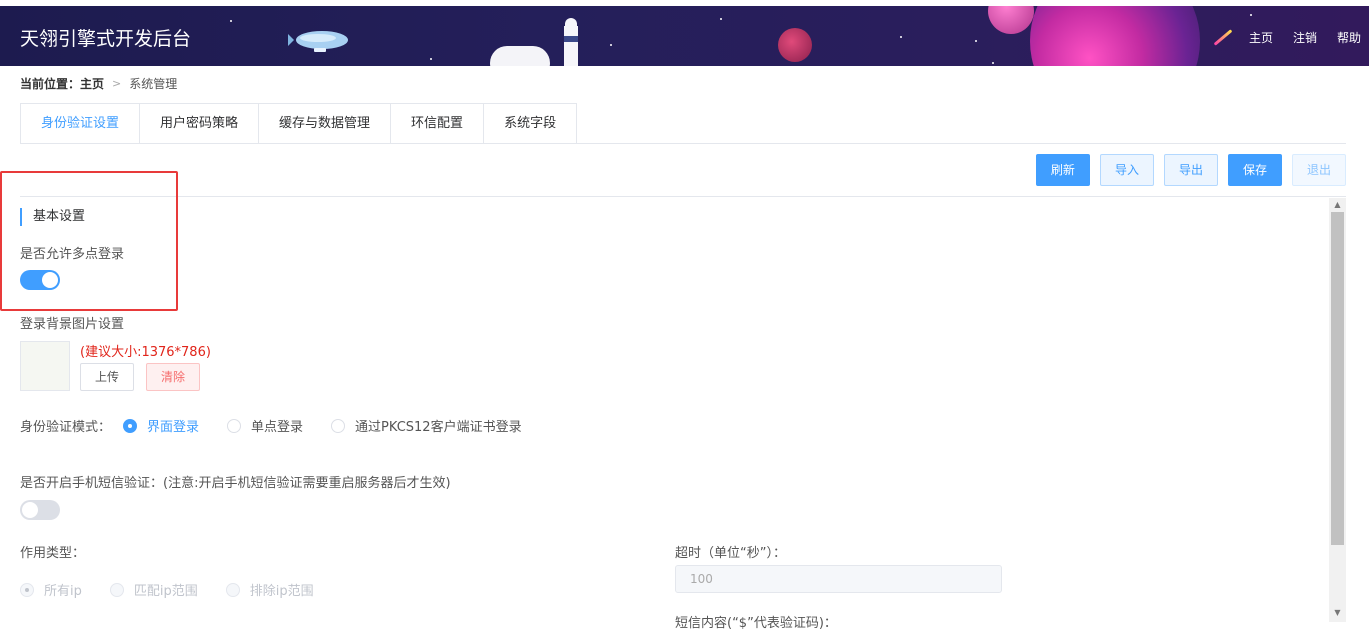 The width and height of the screenshot is (1369, 631). What do you see at coordinates (92, 83) in the screenshot?
I see `breadcrumb-home-link: 主页` at bounding box center [92, 83].